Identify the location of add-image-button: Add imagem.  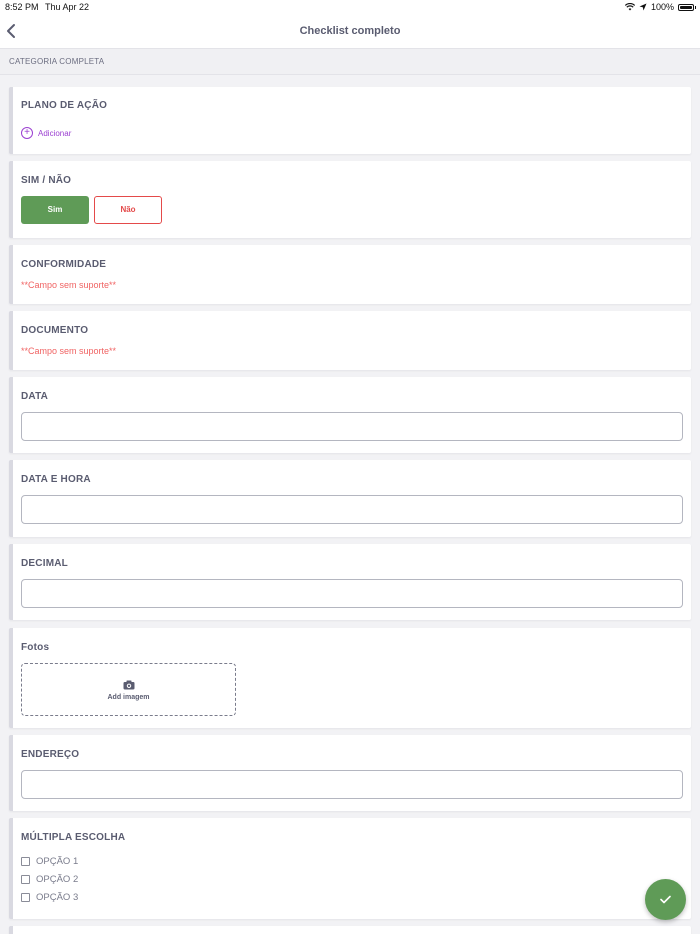
(128, 689).